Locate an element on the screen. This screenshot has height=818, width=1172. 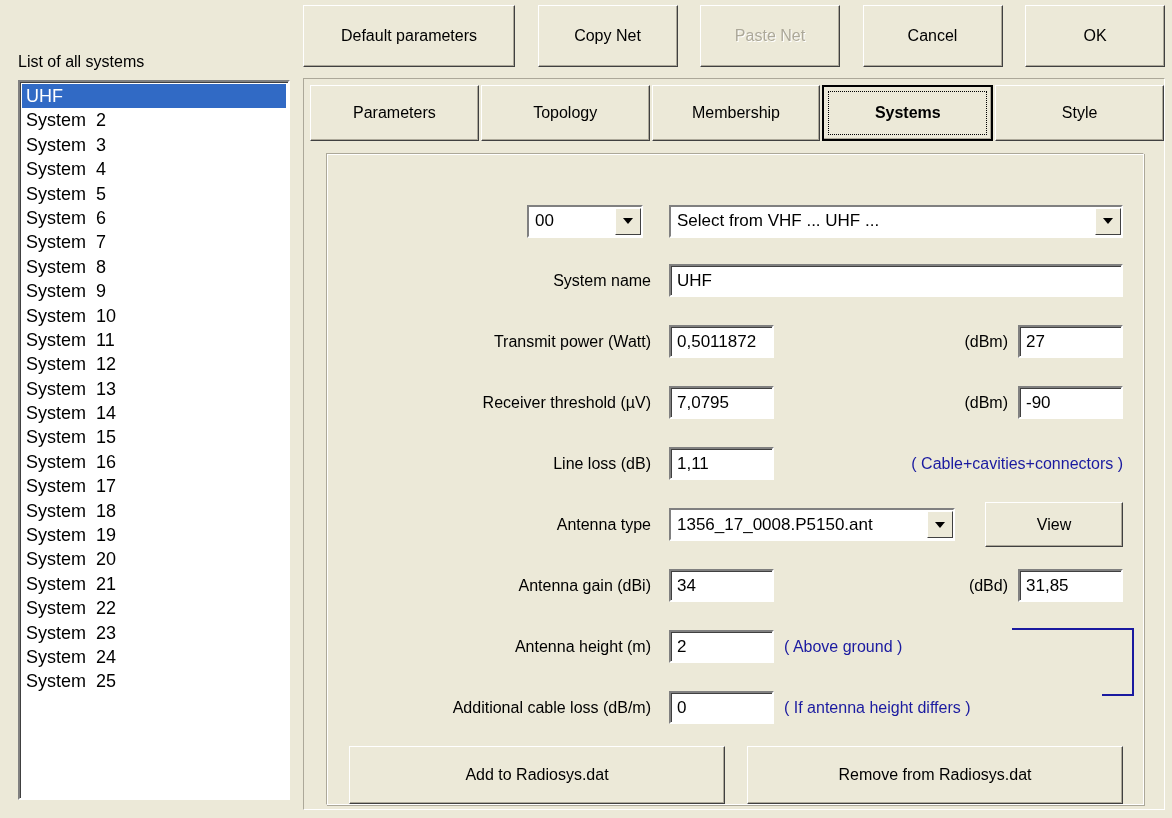
unit-label: (dBd) is located at coordinates (988, 585).